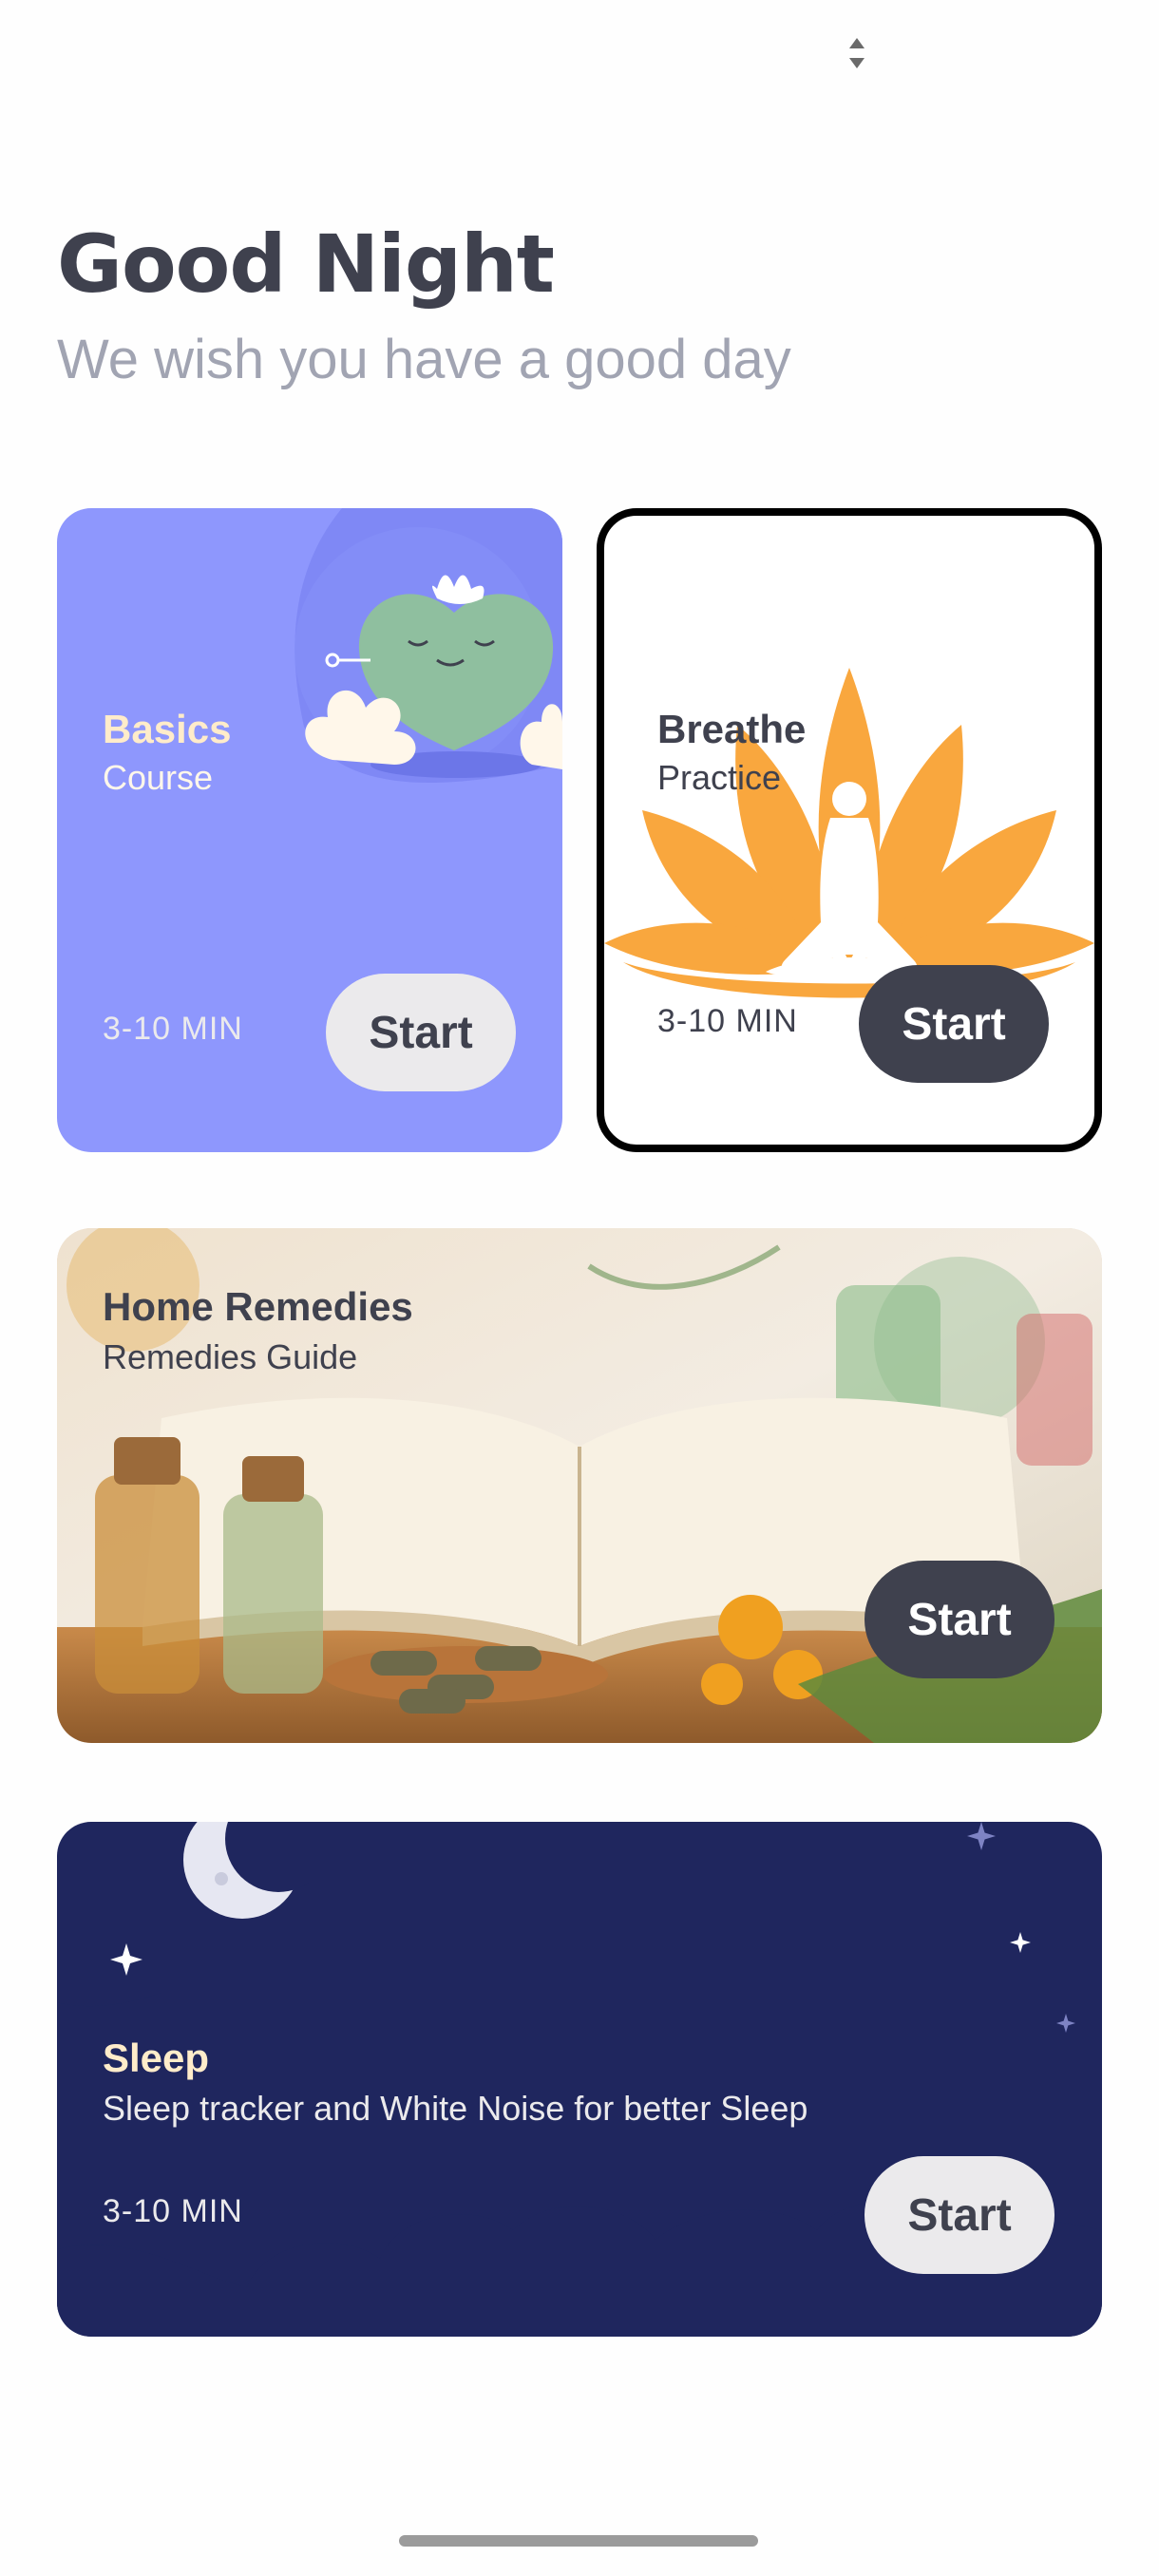 The image size is (1159, 2576). Describe the element at coordinates (158, 777) in the screenshot. I see `basics-subtitle: Course` at that location.